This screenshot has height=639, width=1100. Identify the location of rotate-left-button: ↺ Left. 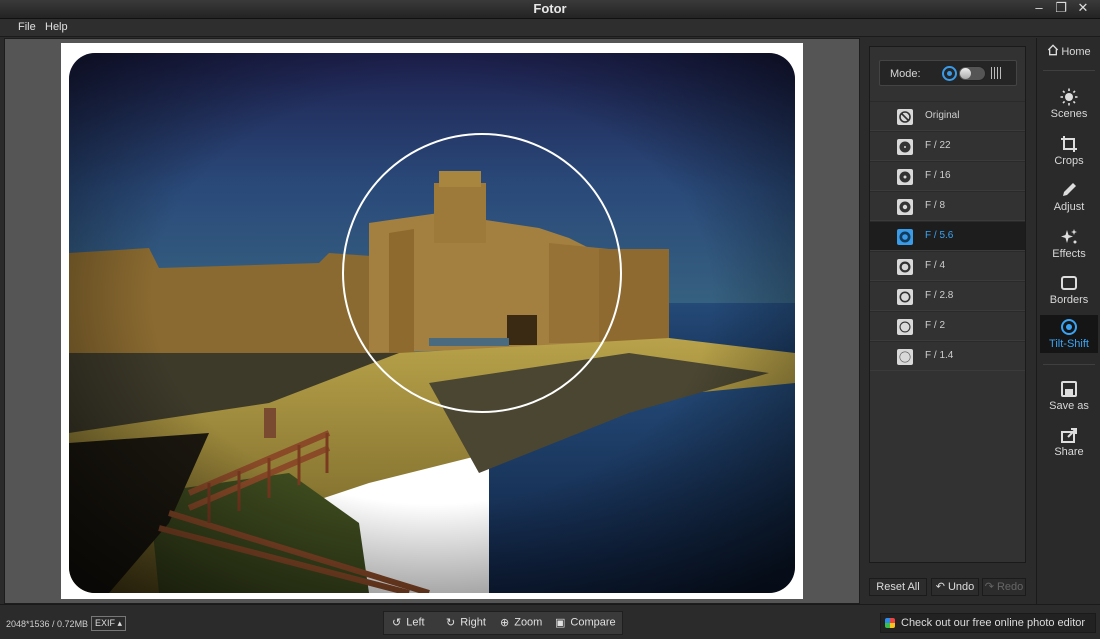
(408, 622).